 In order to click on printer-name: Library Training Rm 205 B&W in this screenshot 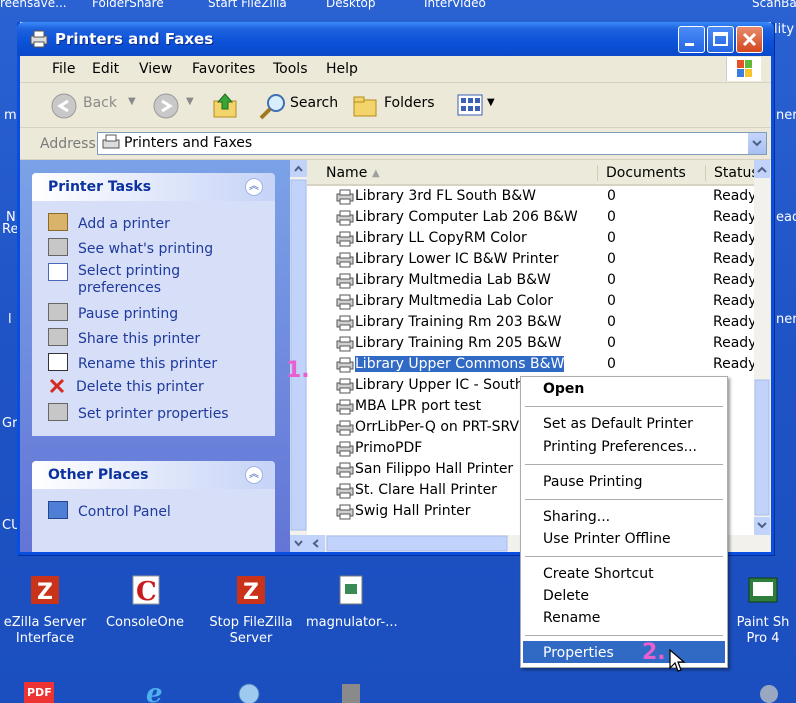, I will do `click(458, 343)`.